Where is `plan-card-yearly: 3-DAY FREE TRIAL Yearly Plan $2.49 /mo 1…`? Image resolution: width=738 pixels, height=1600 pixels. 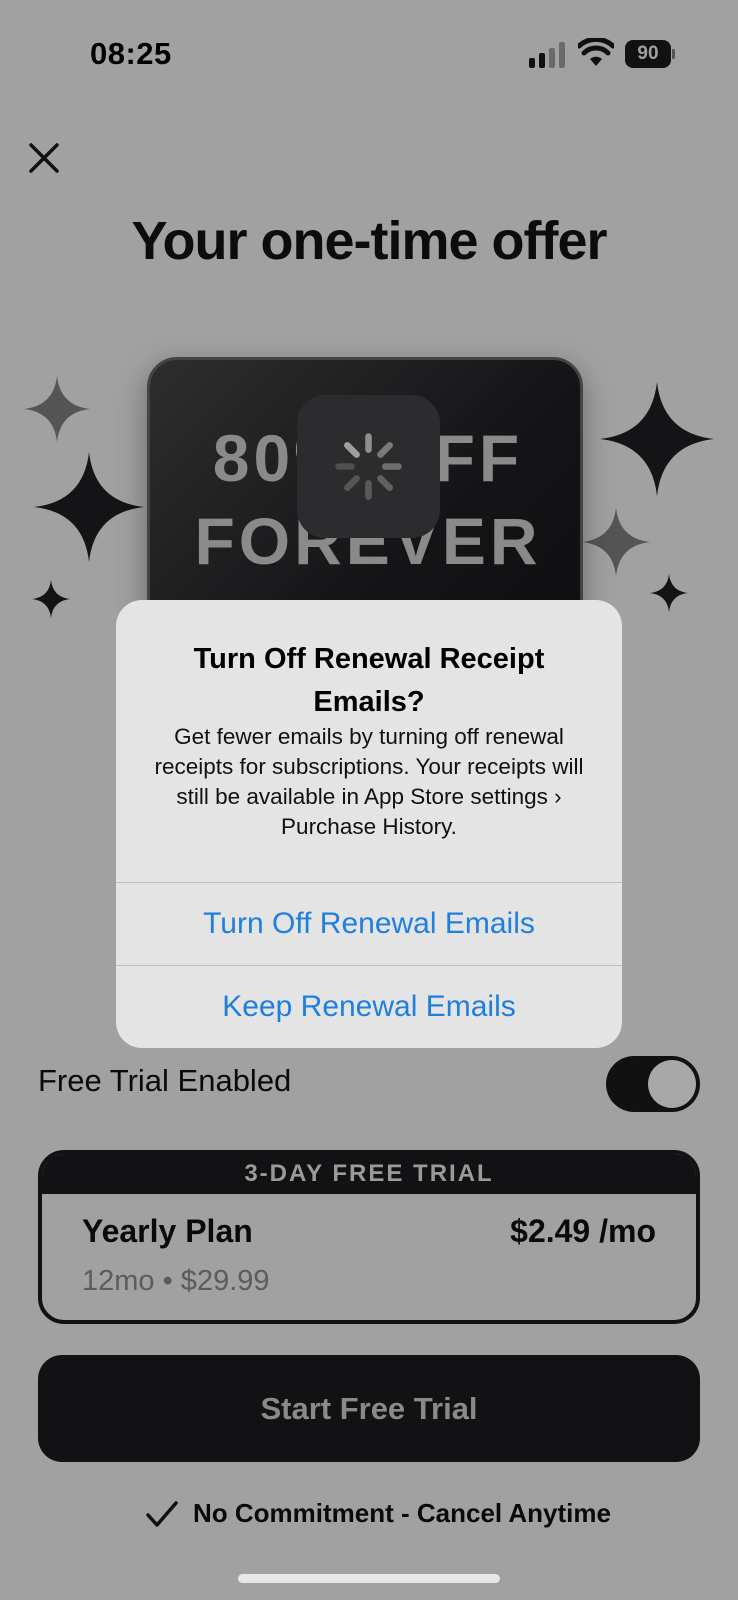 plan-card-yearly: 3-DAY FREE TRIAL Yearly Plan $2.49 /mo 1… is located at coordinates (369, 1237).